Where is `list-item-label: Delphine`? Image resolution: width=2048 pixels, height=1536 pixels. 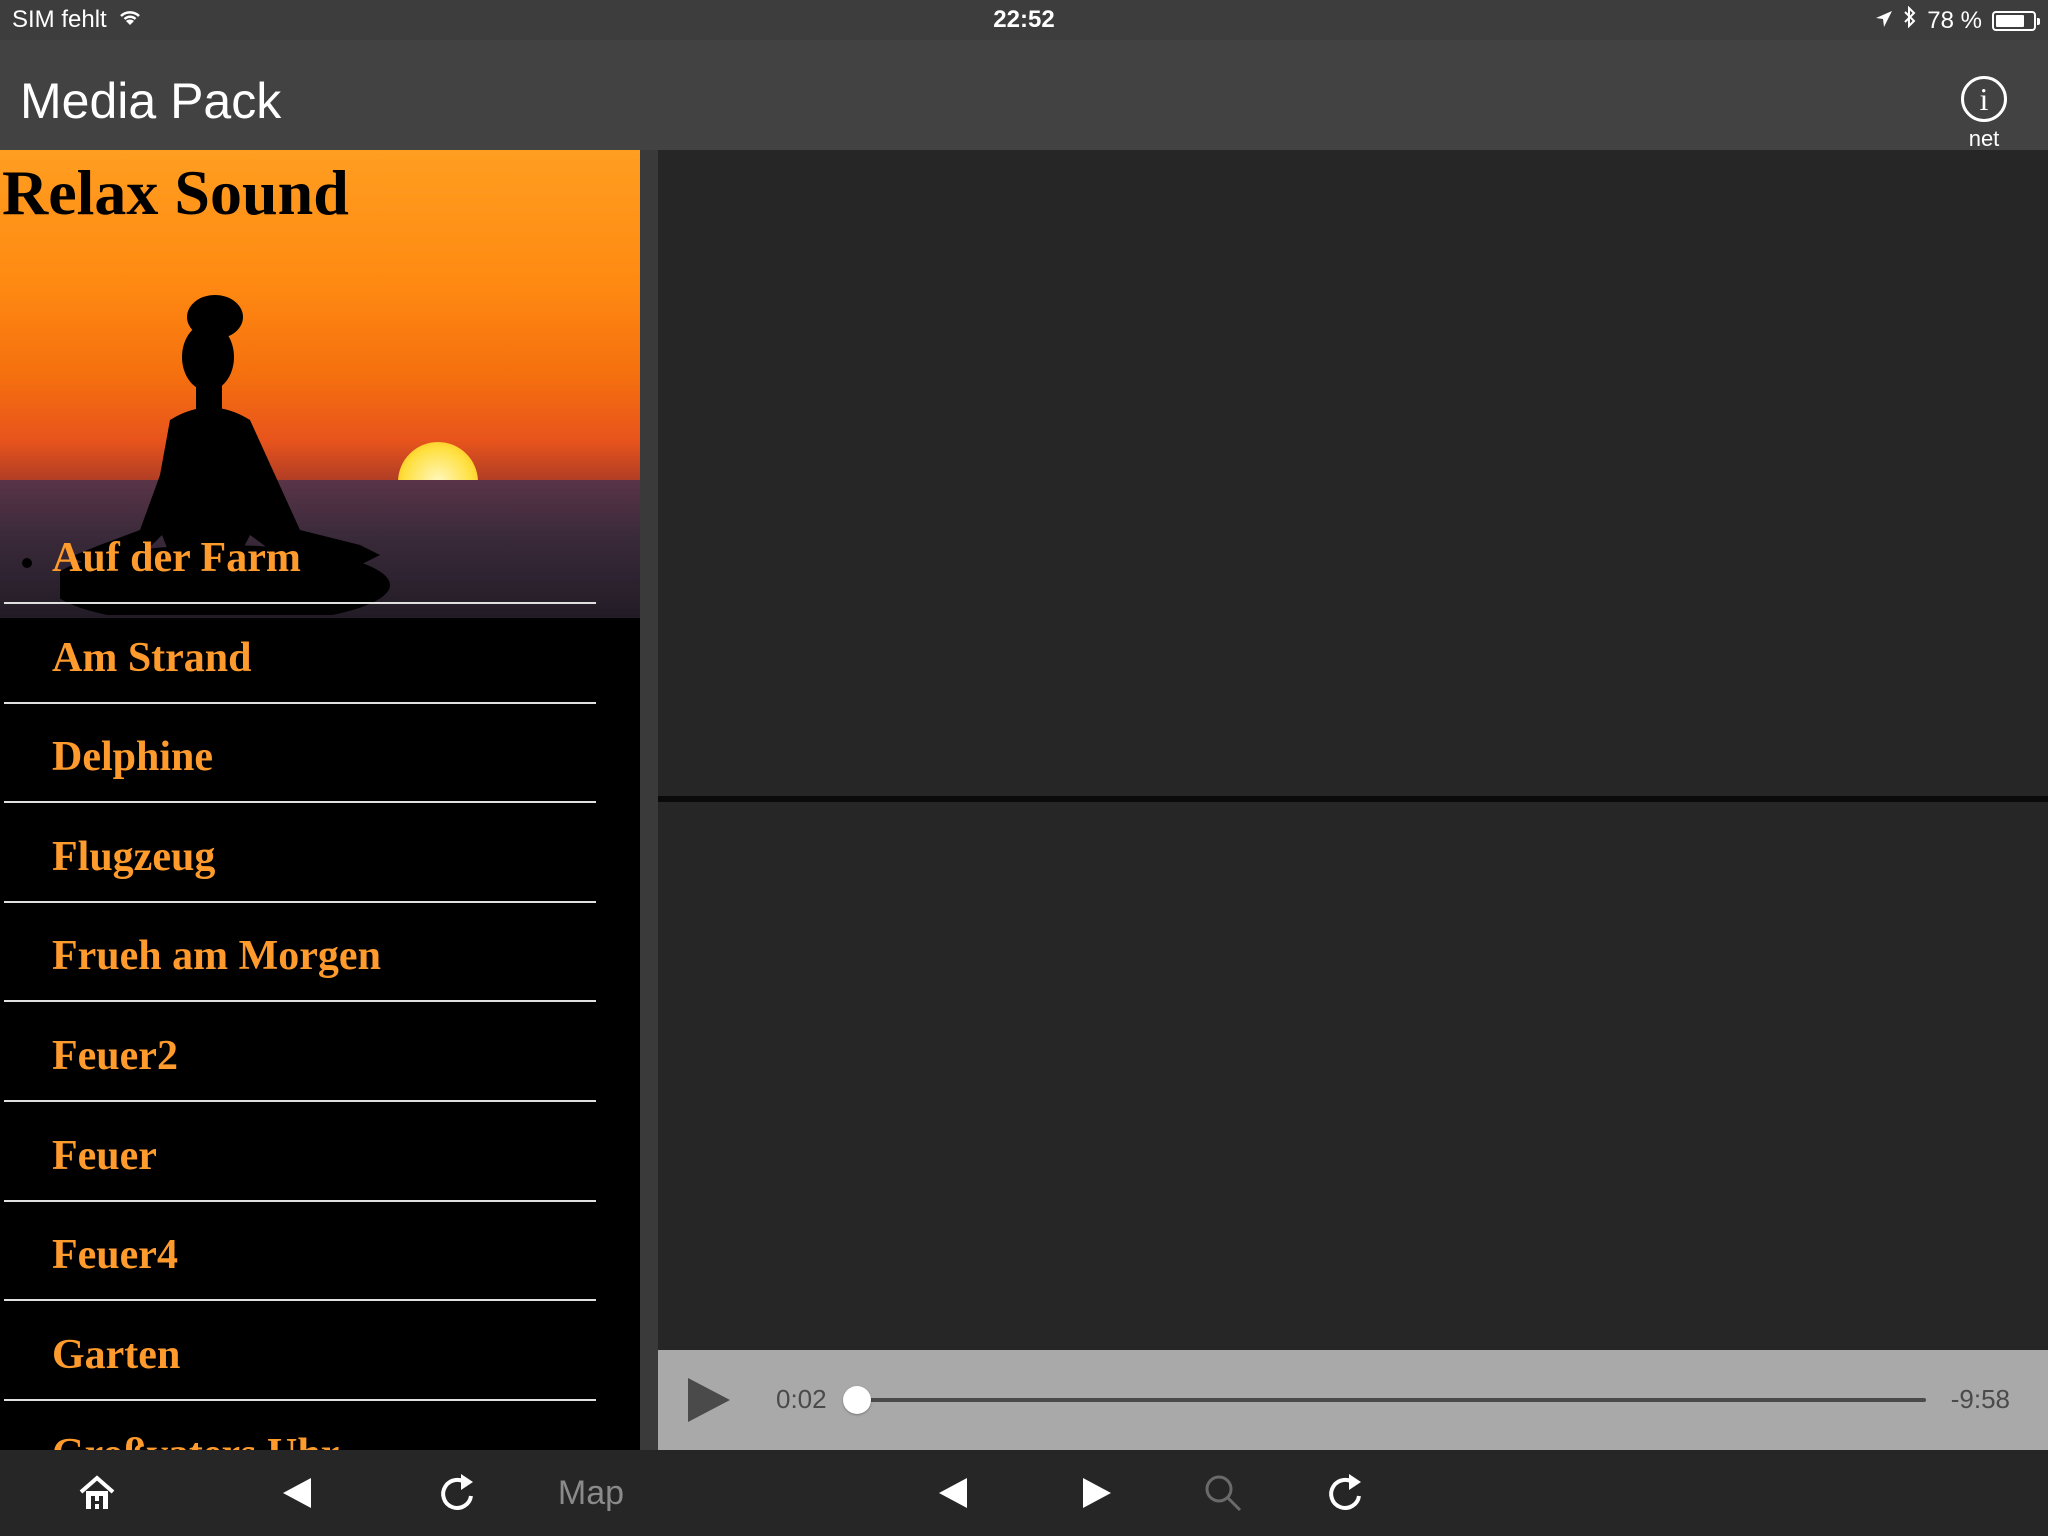 list-item-label: Delphine is located at coordinates (133, 757).